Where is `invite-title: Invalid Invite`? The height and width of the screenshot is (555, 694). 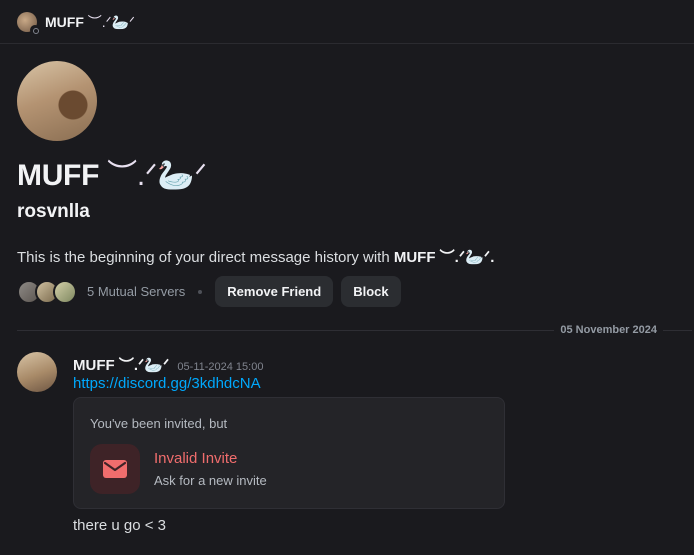
invite-title: Invalid Invite is located at coordinates (196, 458).